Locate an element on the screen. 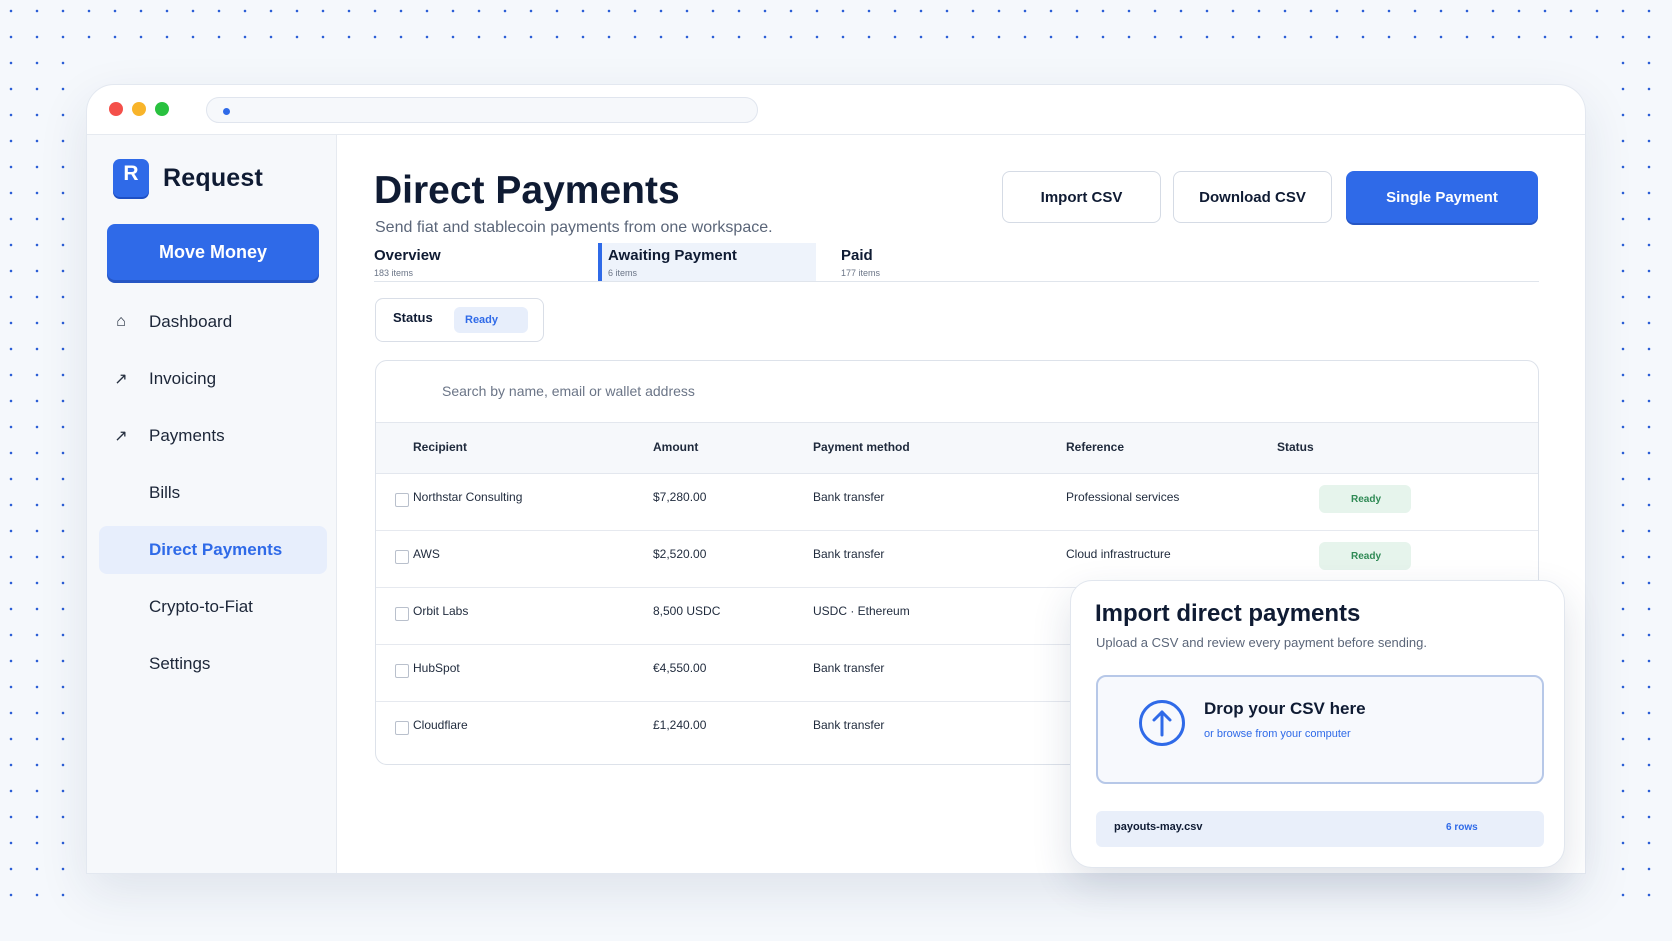 The height and width of the screenshot is (941, 1672). column-header-status: Status is located at coordinates (1295, 447).